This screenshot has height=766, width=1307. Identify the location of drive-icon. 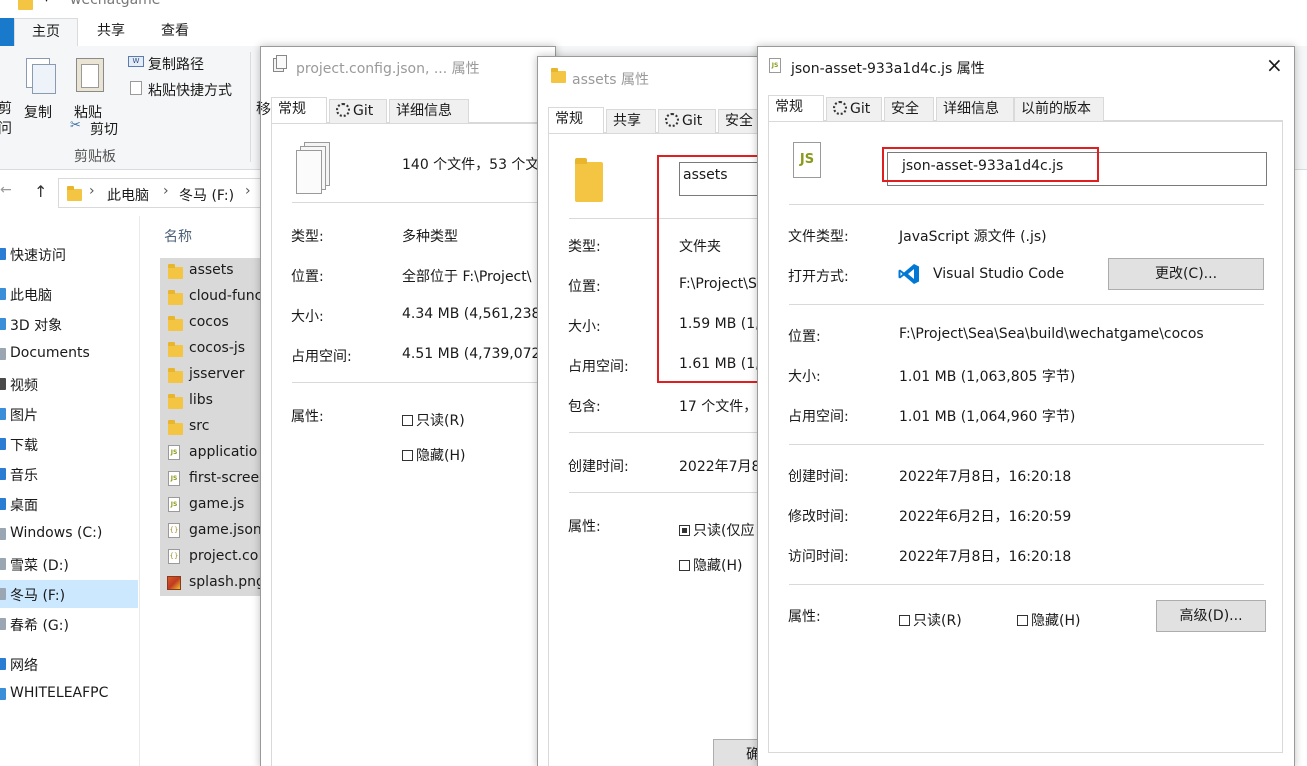
(3, 594).